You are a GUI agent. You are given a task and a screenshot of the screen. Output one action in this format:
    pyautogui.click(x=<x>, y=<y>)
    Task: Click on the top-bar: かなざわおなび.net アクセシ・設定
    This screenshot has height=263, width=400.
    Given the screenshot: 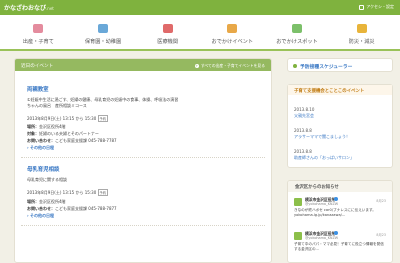 What is the action you would take?
    pyautogui.click(x=200, y=7)
    